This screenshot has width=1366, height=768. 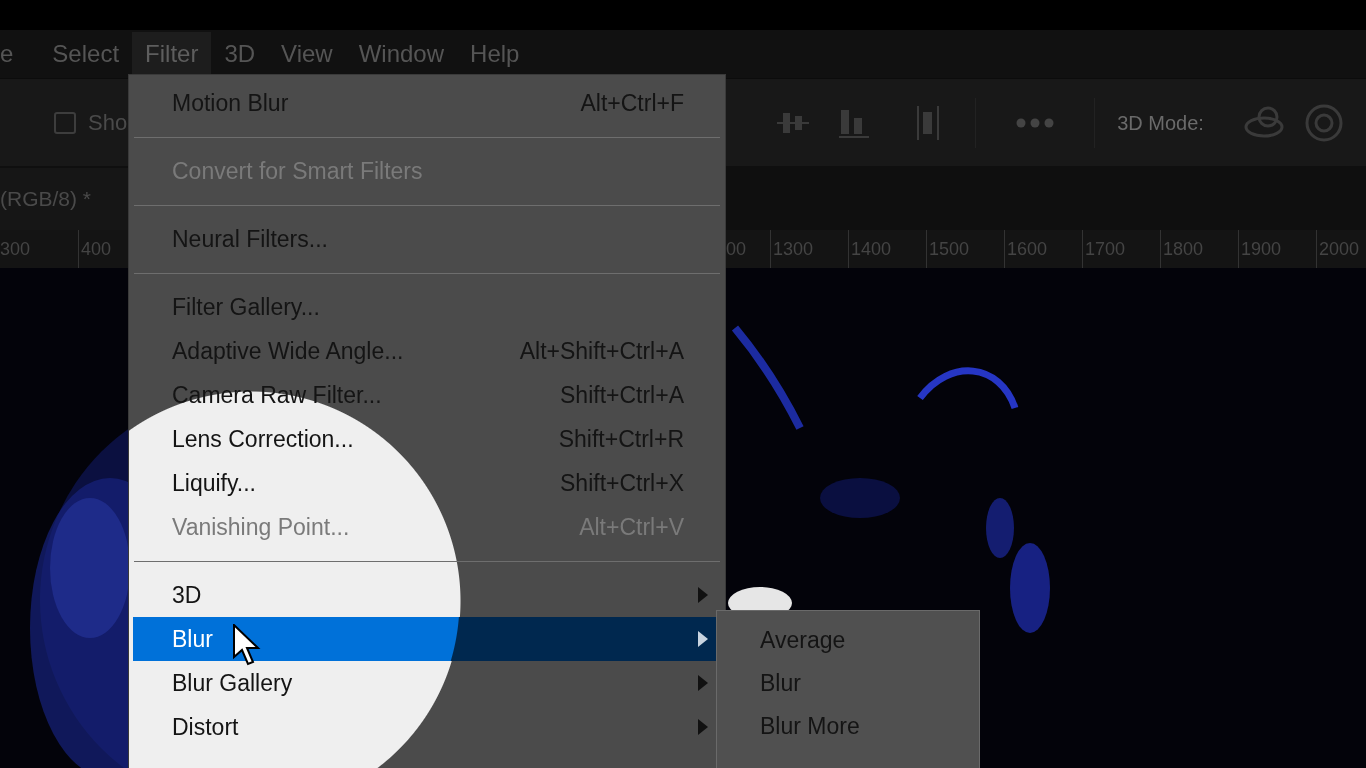 What do you see at coordinates (307, 54) in the screenshot?
I see `menu-bar-item: View` at bounding box center [307, 54].